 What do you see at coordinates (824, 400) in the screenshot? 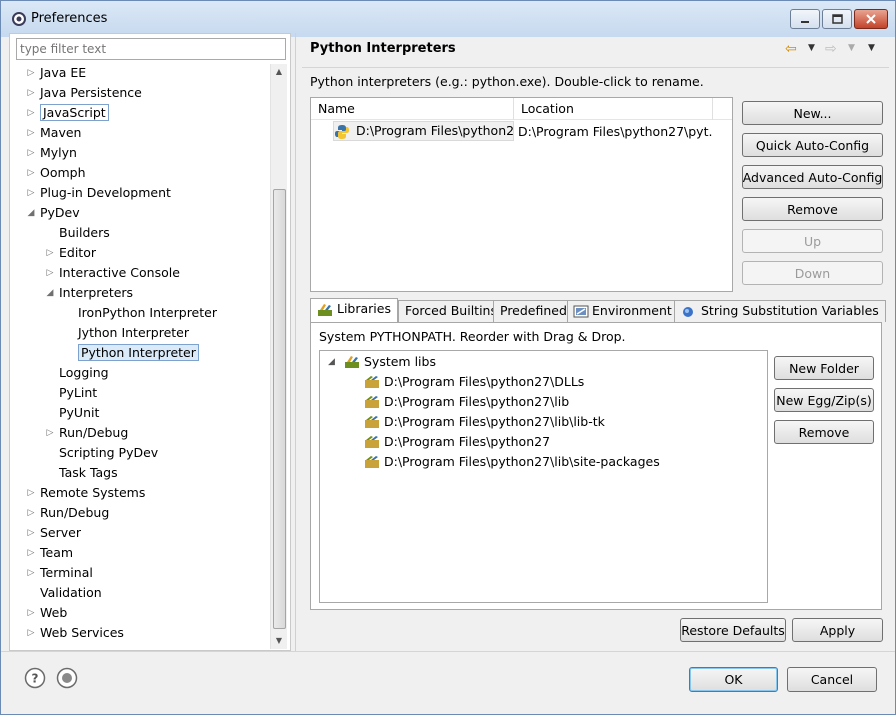
I see `new-egg-zip-button: New Egg/Zip(s)` at bounding box center [824, 400].